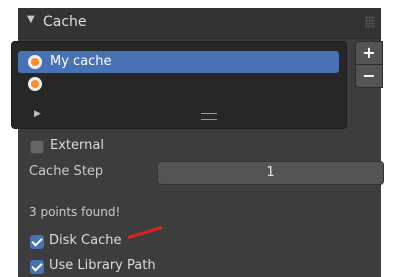 Image resolution: width=393 pixels, height=277 pixels. What do you see at coordinates (102, 265) in the screenshot?
I see `use-library-path-label: Use Library Path` at bounding box center [102, 265].